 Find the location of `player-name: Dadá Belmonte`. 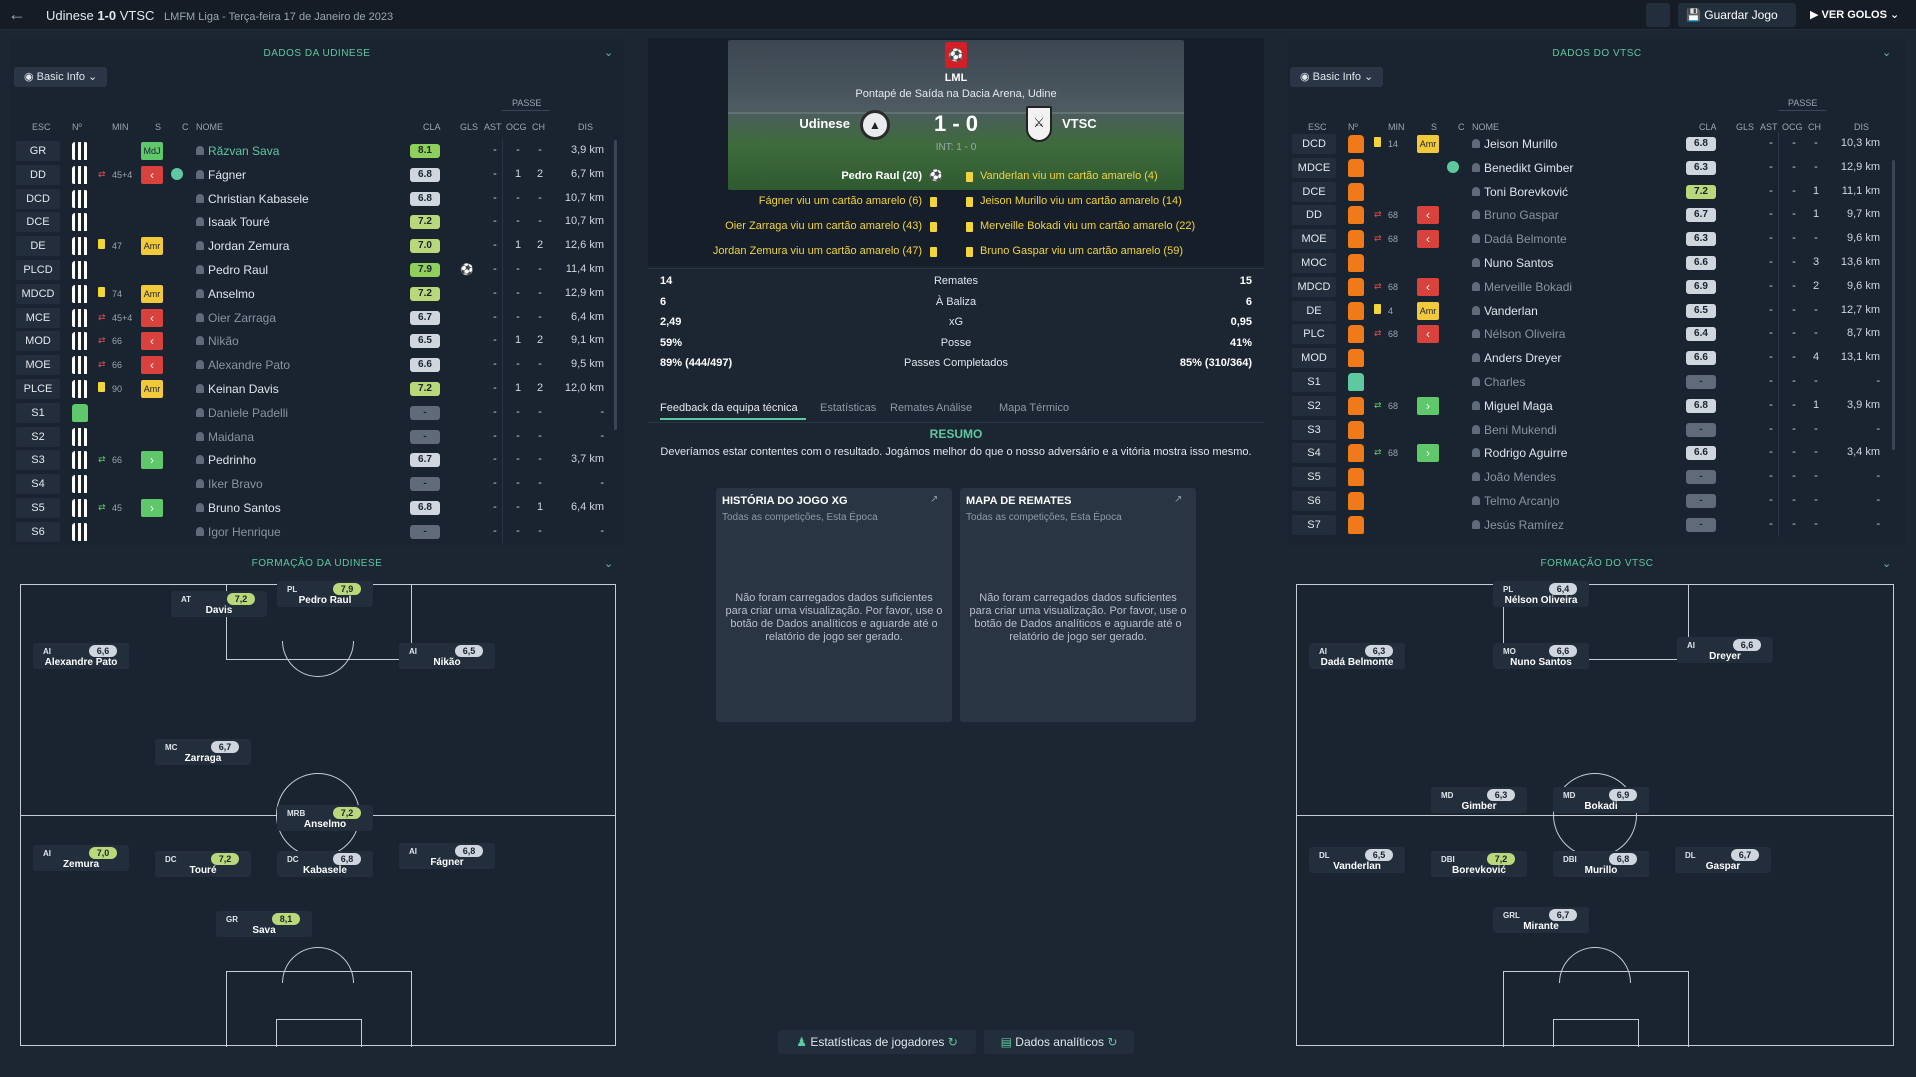

player-name: Dadá Belmonte is located at coordinates (1525, 239).